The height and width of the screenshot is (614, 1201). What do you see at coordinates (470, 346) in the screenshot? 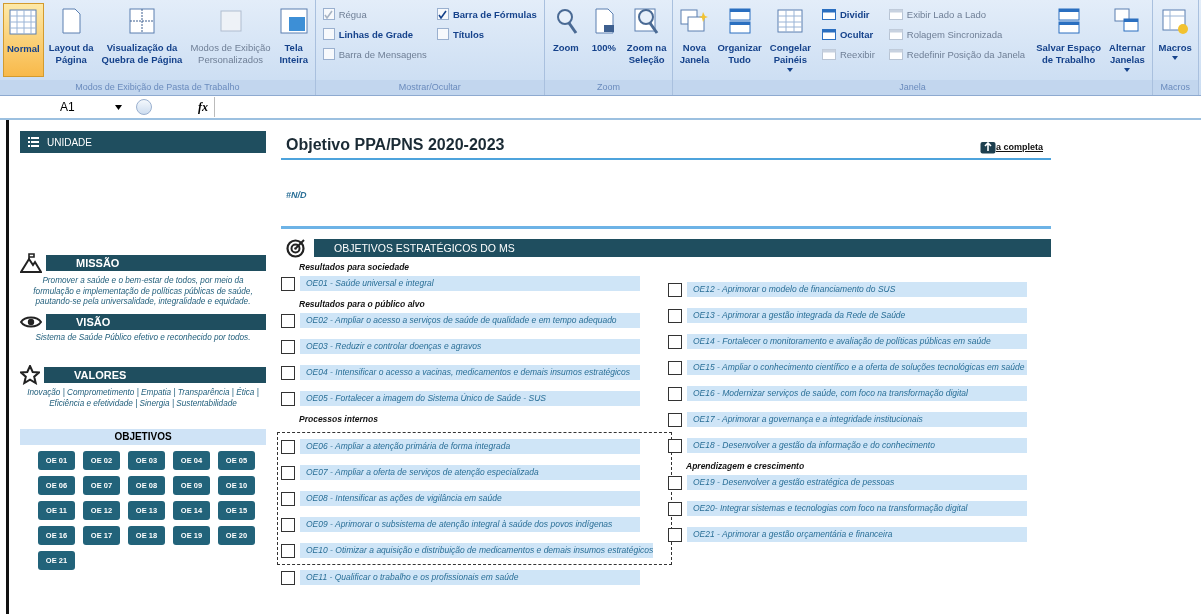
I see `objective-label: OE03 - Reduzir e controlar doenças e agravos` at bounding box center [470, 346].